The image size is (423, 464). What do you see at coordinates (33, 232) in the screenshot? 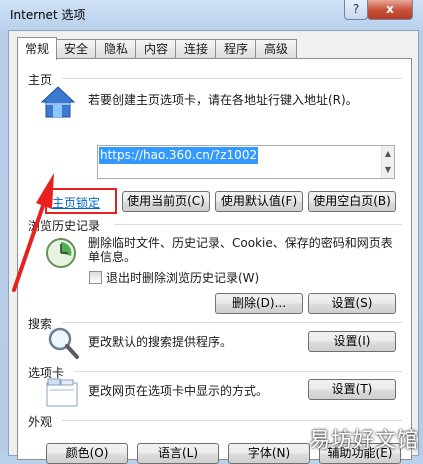
I see `annotation-arrow-icon` at bounding box center [33, 232].